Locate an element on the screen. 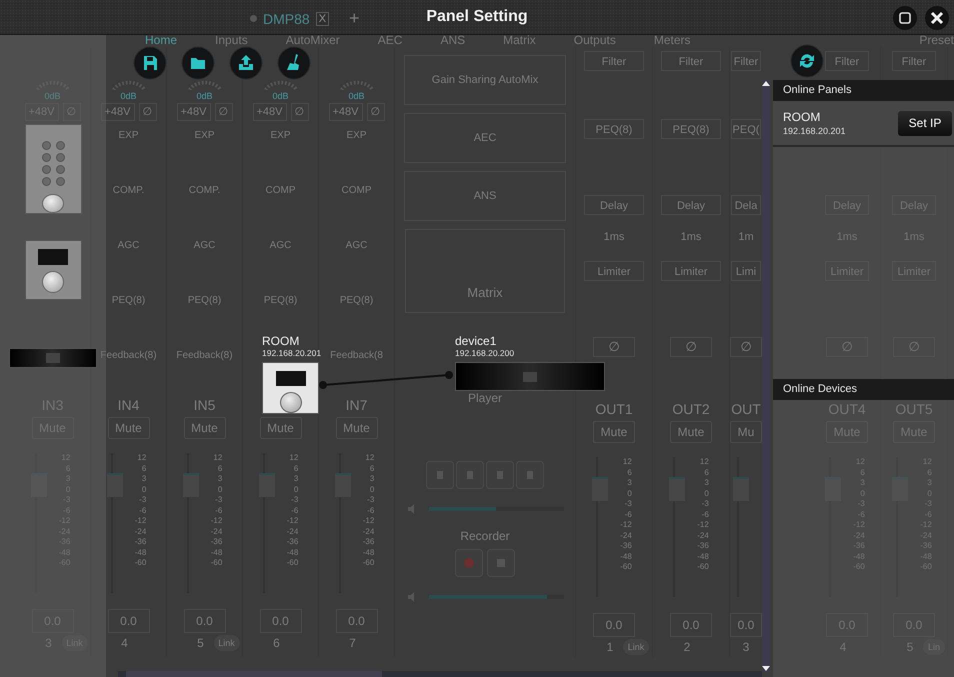 Image resolution: width=954 pixels, height=677 pixels. tab: AEC is located at coordinates (390, 41).